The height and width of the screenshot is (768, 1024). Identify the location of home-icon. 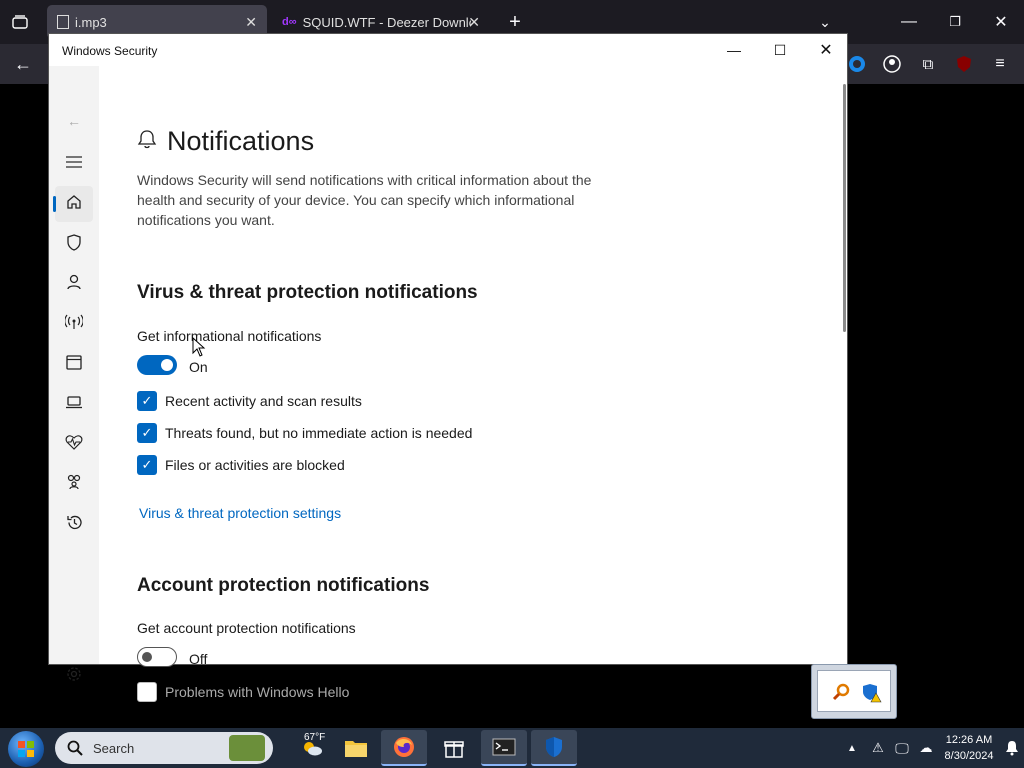
(74, 202).